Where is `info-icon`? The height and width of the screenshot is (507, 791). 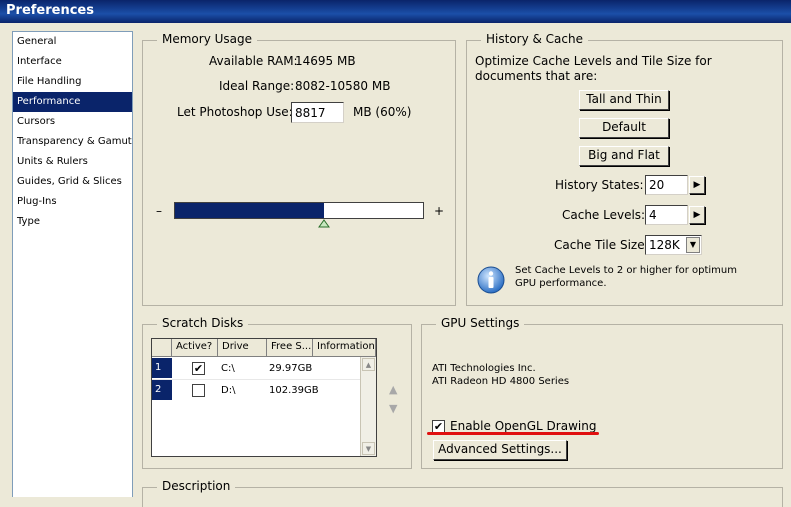
info-icon is located at coordinates (491, 280).